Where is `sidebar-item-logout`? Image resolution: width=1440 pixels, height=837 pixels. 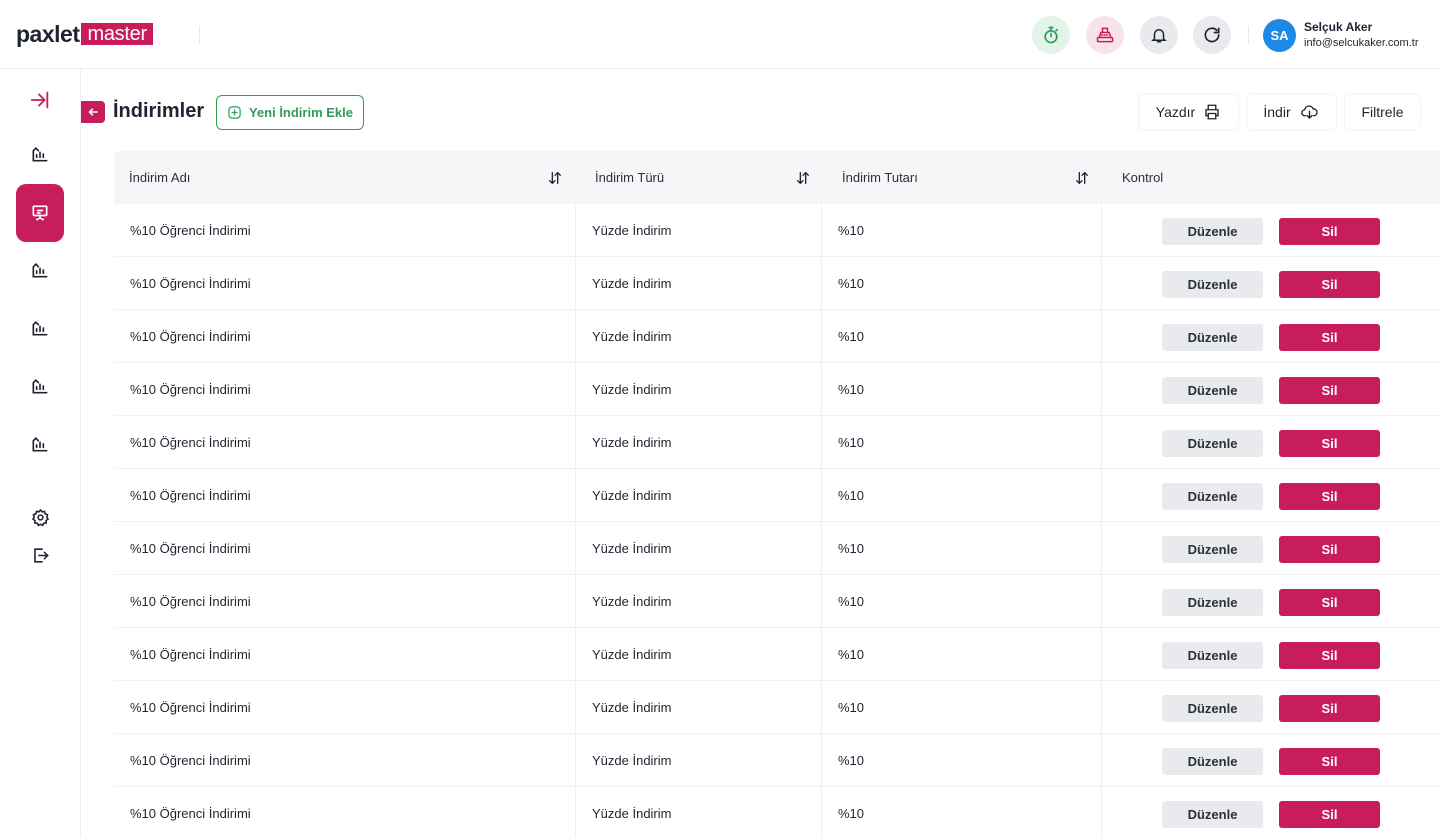 sidebar-item-logout is located at coordinates (40, 555).